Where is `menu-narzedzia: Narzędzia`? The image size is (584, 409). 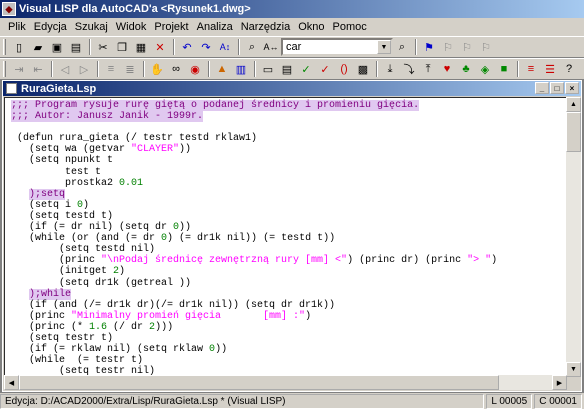
menu-narzedzia: Narzędzia is located at coordinates (266, 27).